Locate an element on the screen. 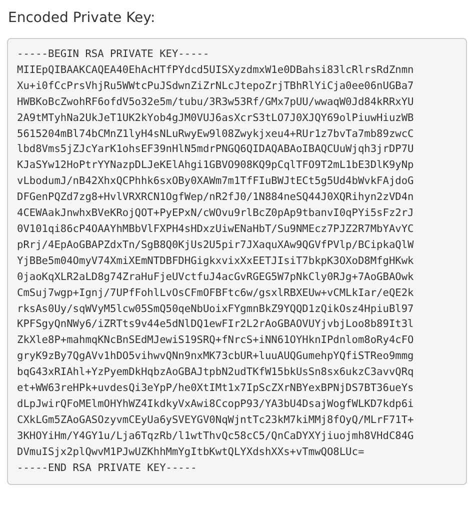 The width and height of the screenshot is (474, 527). key-line: ZkXle8P+mahmqKNcBnSEdMJewiS19SRQ+fNrcS+iNN61OYHknIPdnlom8oRy4cFO is located at coordinates (215, 340).